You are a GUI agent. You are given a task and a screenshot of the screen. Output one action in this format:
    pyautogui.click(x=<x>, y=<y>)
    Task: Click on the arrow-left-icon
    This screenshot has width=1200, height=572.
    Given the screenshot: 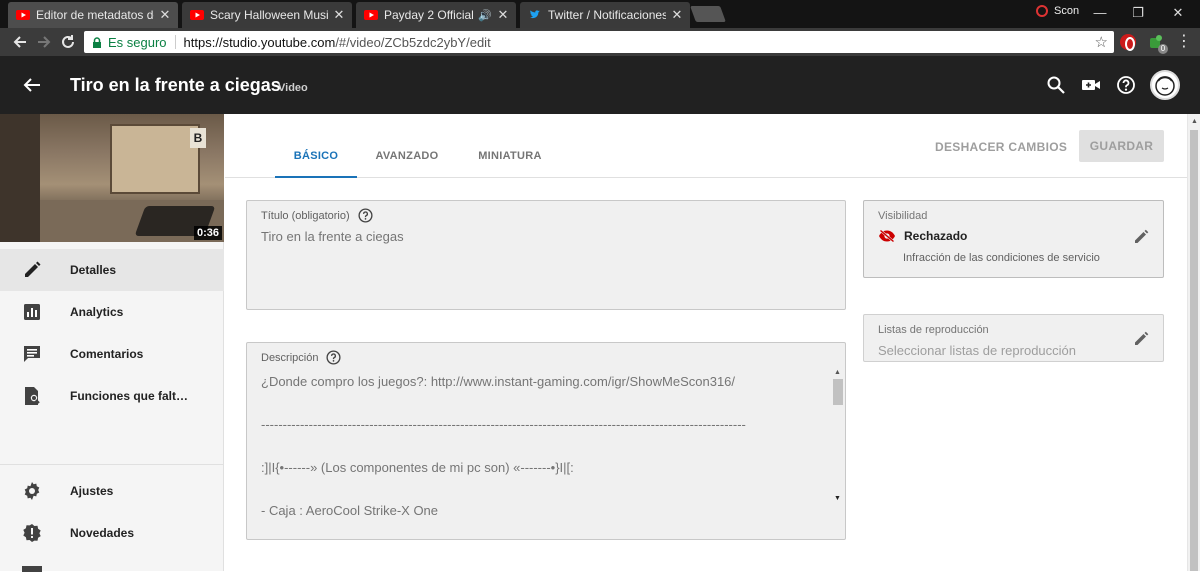 What is the action you would take?
    pyautogui.click(x=19, y=42)
    